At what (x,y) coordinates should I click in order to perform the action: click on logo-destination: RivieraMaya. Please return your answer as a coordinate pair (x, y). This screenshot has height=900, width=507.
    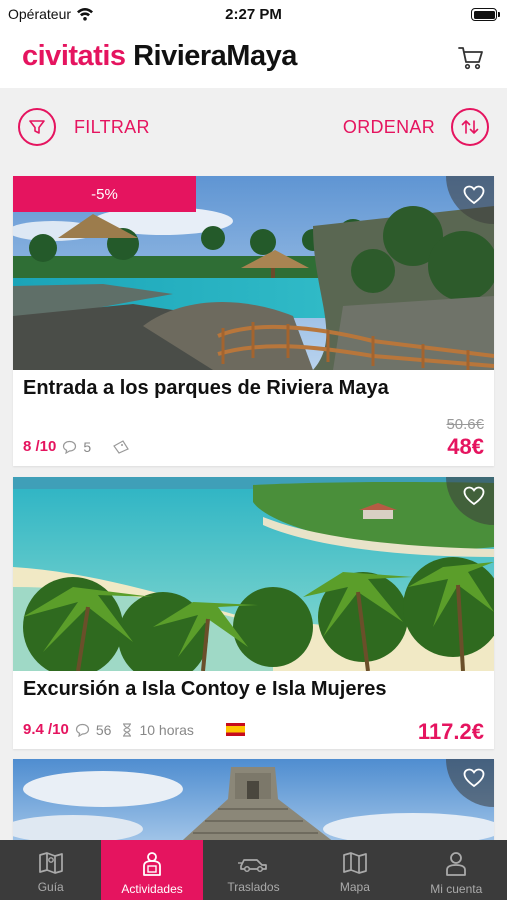
    Looking at the image, I should click on (215, 56).